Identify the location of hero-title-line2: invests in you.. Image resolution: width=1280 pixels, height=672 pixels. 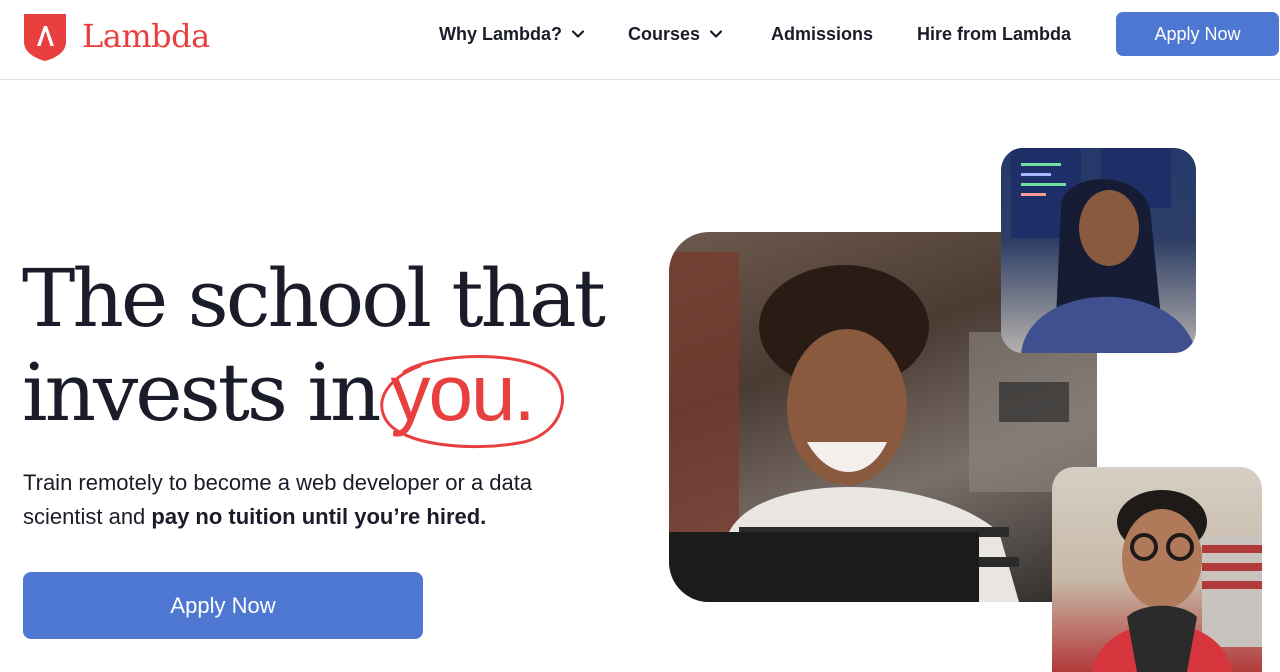
(312, 397).